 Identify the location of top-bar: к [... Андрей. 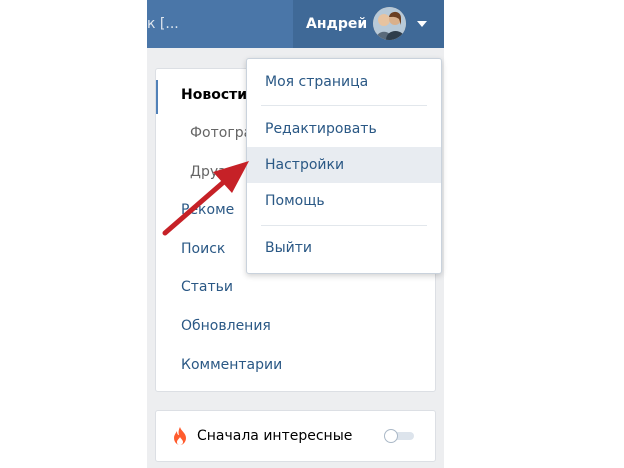
(295, 24).